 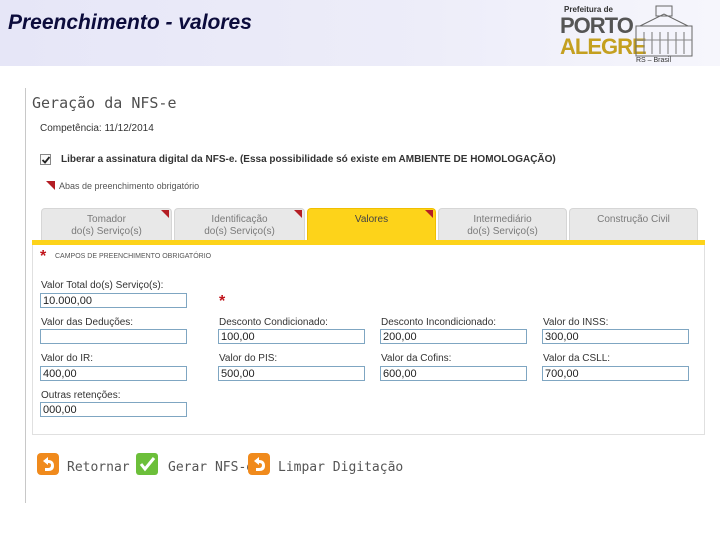 I want to click on tab-intermediario: Intermediário do(s) Serviço(s), so click(x=502, y=225).